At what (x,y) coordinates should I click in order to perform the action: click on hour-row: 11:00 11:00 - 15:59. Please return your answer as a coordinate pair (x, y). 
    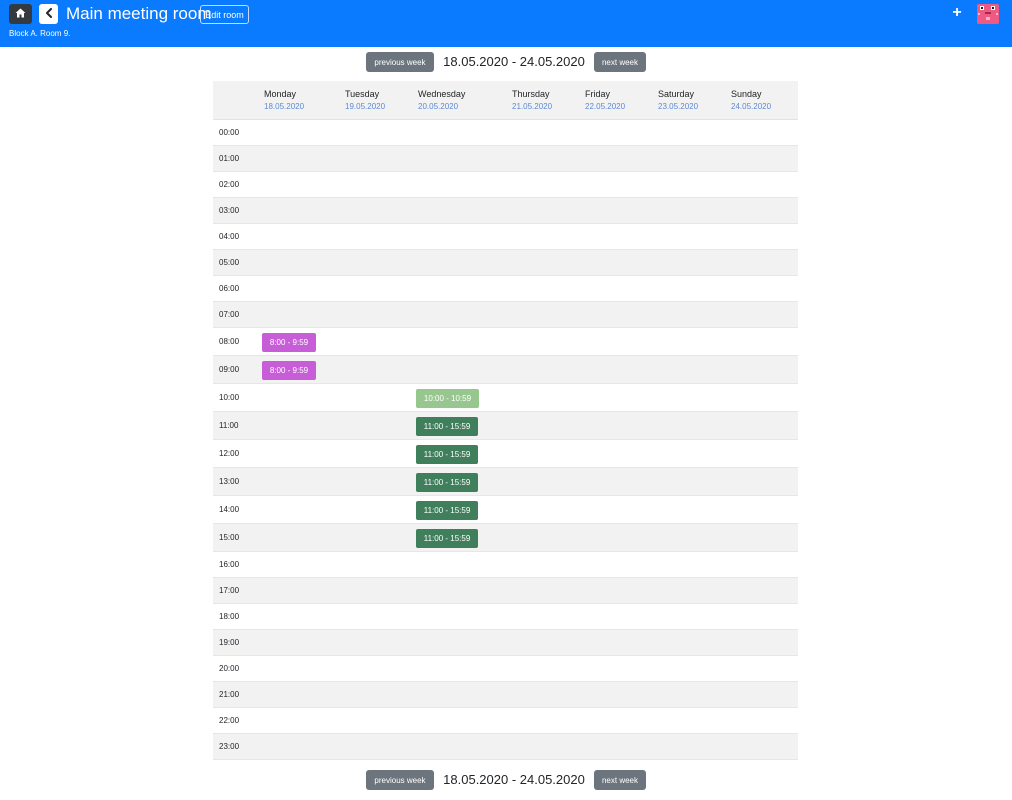
    Looking at the image, I should click on (505, 426).